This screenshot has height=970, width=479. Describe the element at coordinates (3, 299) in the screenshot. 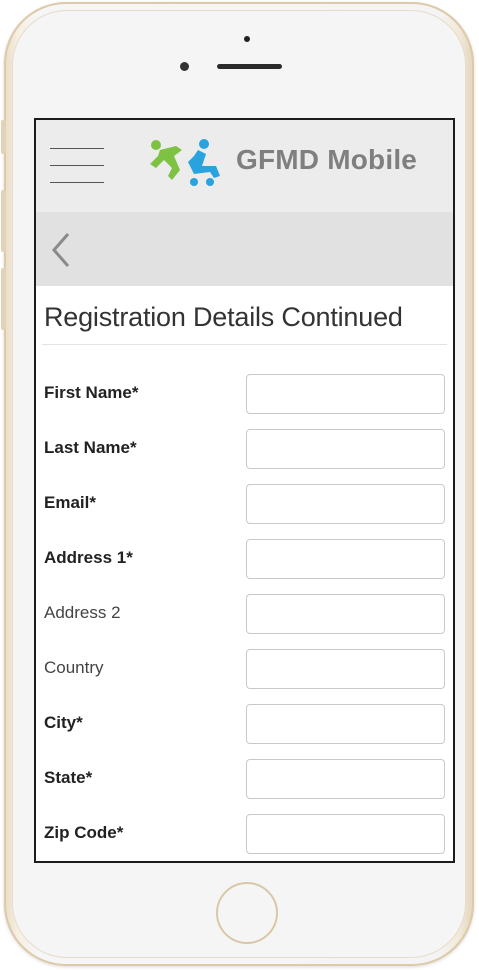

I see `volume-down-button` at that location.